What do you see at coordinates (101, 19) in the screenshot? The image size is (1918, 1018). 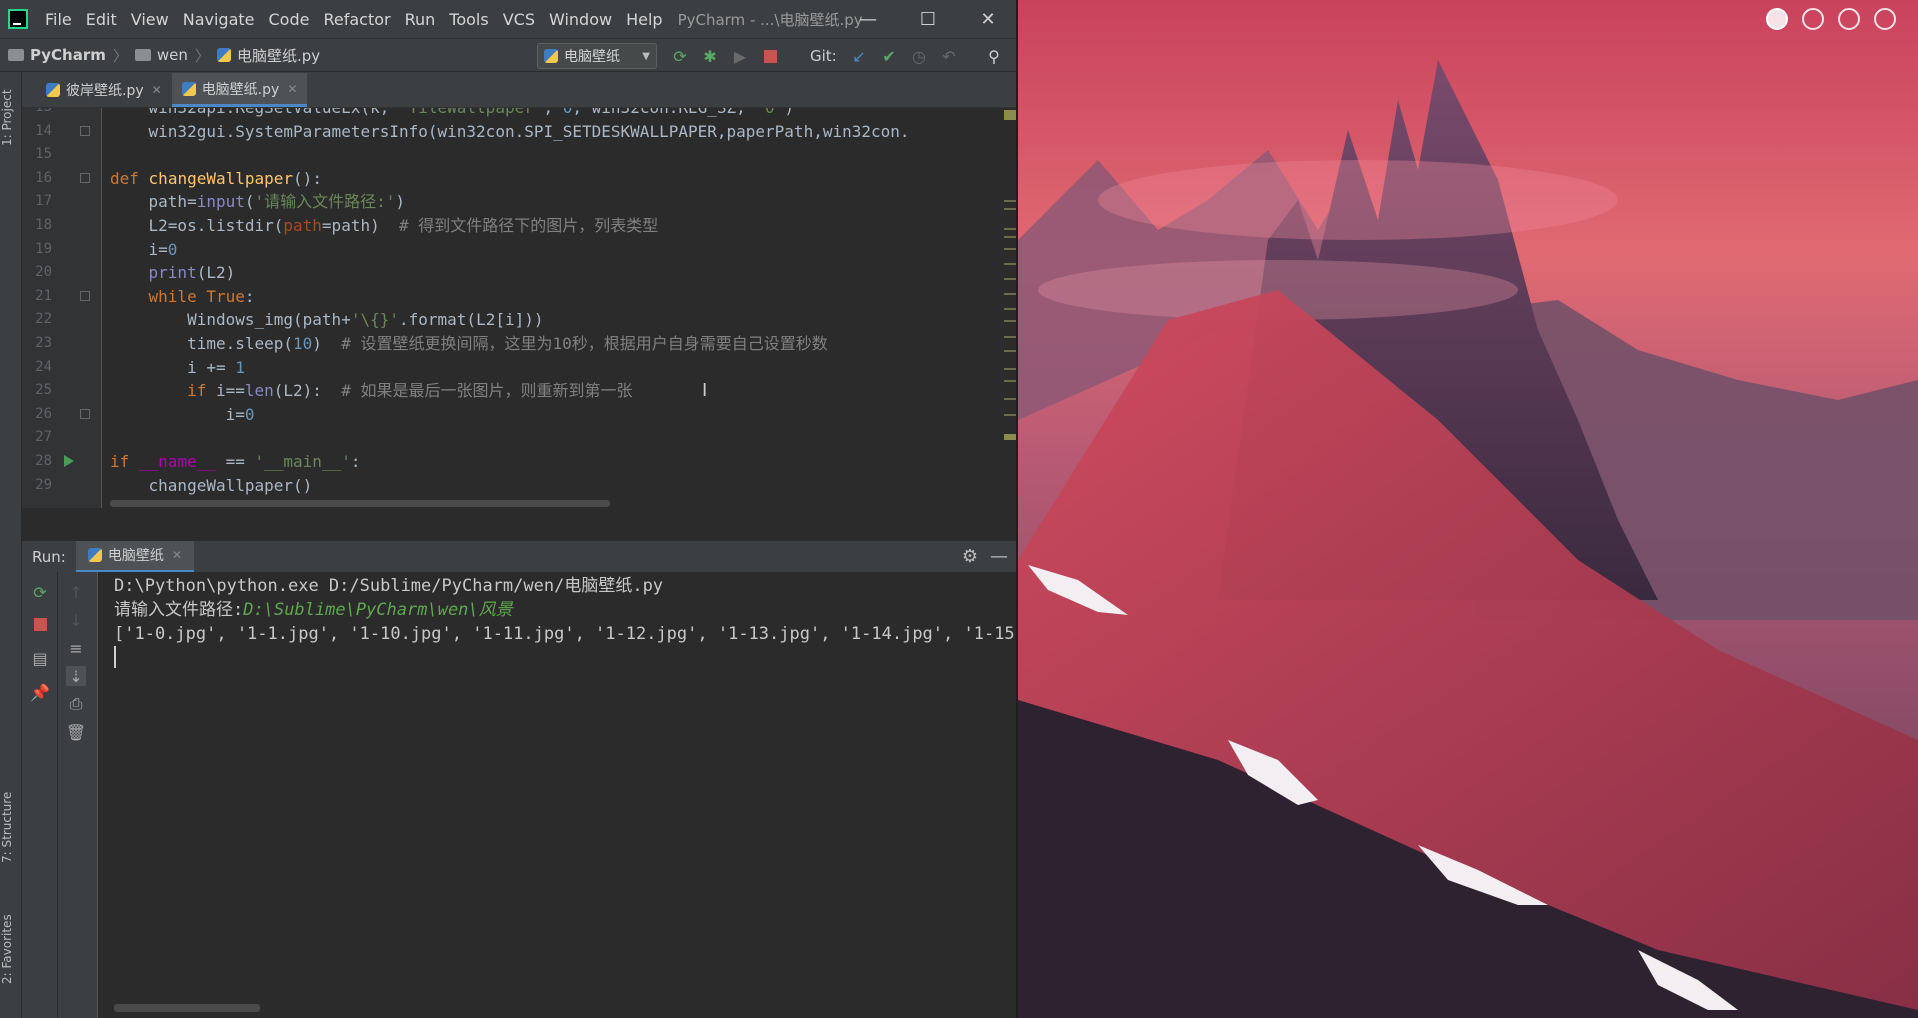 I see `menu-edit: Edit` at bounding box center [101, 19].